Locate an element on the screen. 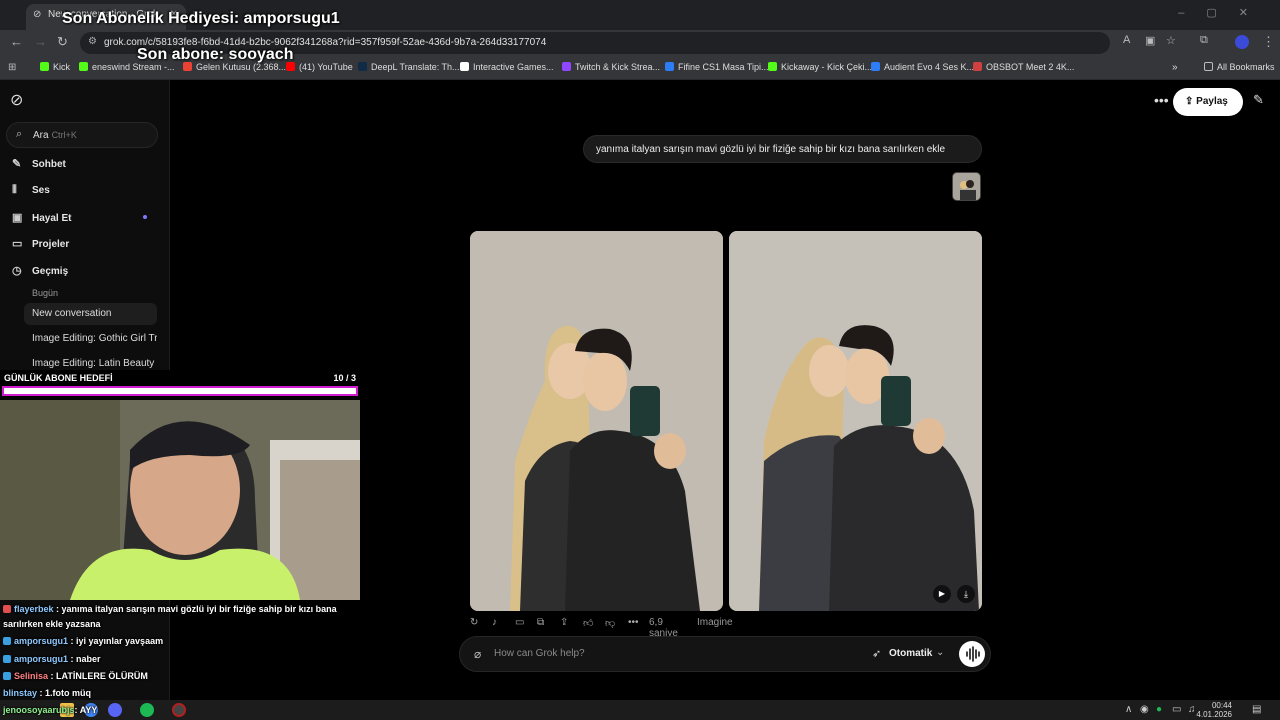 This screenshot has width=1280, height=720. more-options-icon: ••• is located at coordinates (1161, 100).